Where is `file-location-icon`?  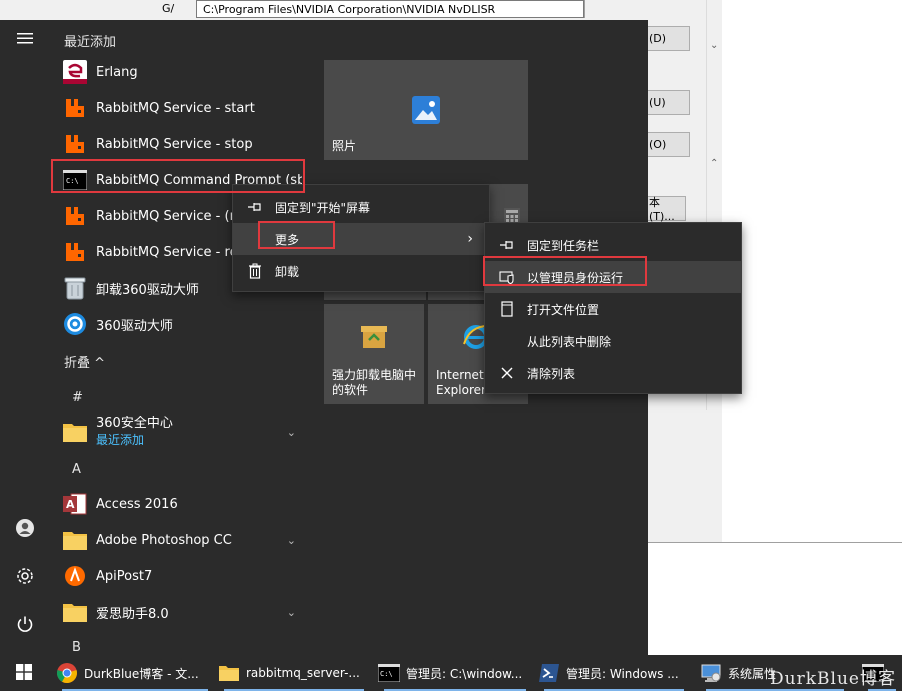
file-location-icon is located at coordinates (507, 309).